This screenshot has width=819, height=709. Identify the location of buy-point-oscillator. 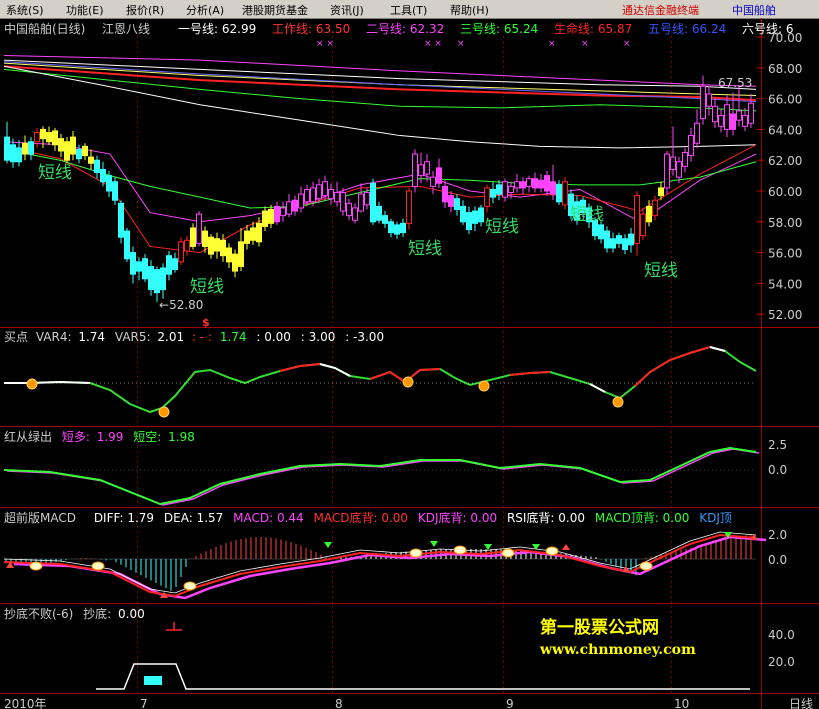
(380, 381).